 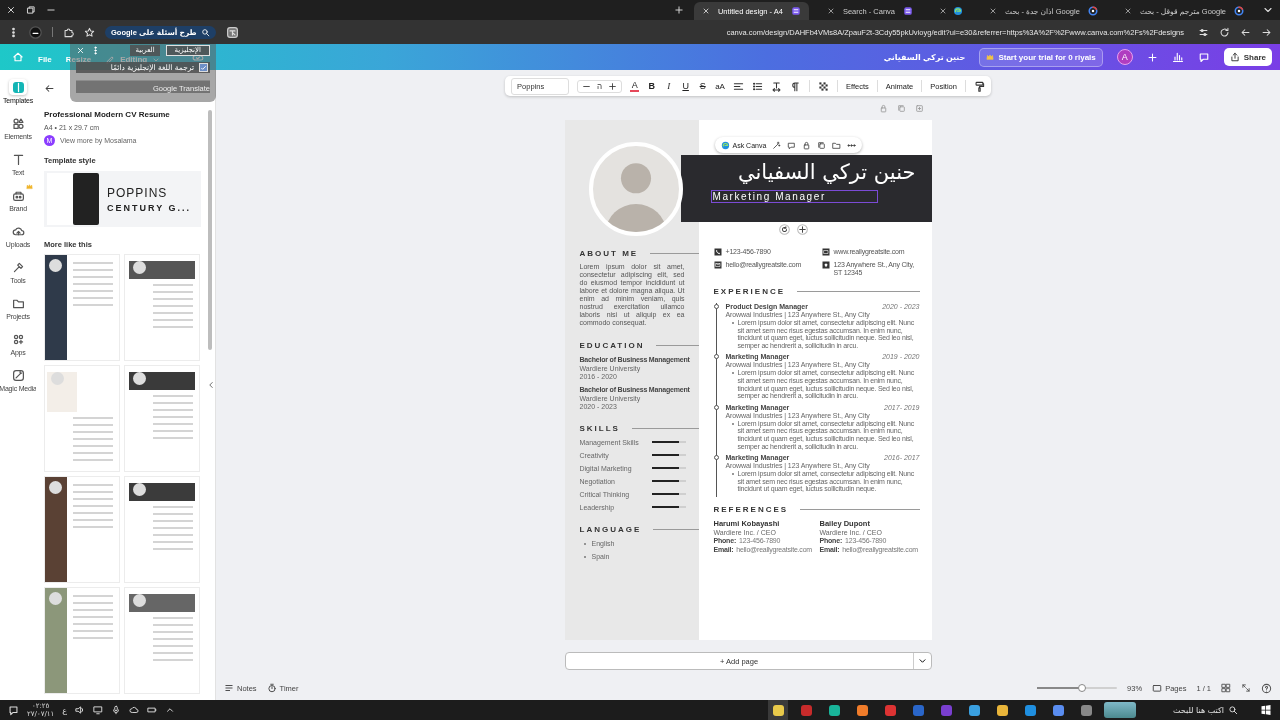 I want to click on caret-up-icon, so click(x=170, y=710).